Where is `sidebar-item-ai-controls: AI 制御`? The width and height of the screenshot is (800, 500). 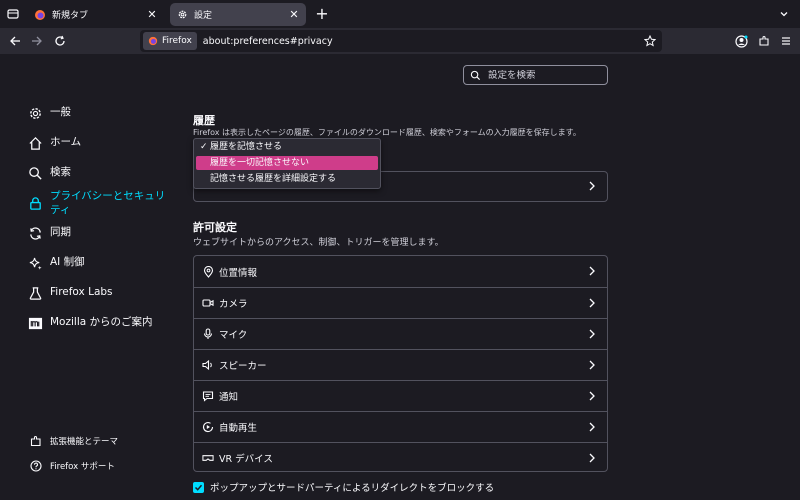 sidebar-item-ai-controls: AI 制御 is located at coordinates (55, 263).